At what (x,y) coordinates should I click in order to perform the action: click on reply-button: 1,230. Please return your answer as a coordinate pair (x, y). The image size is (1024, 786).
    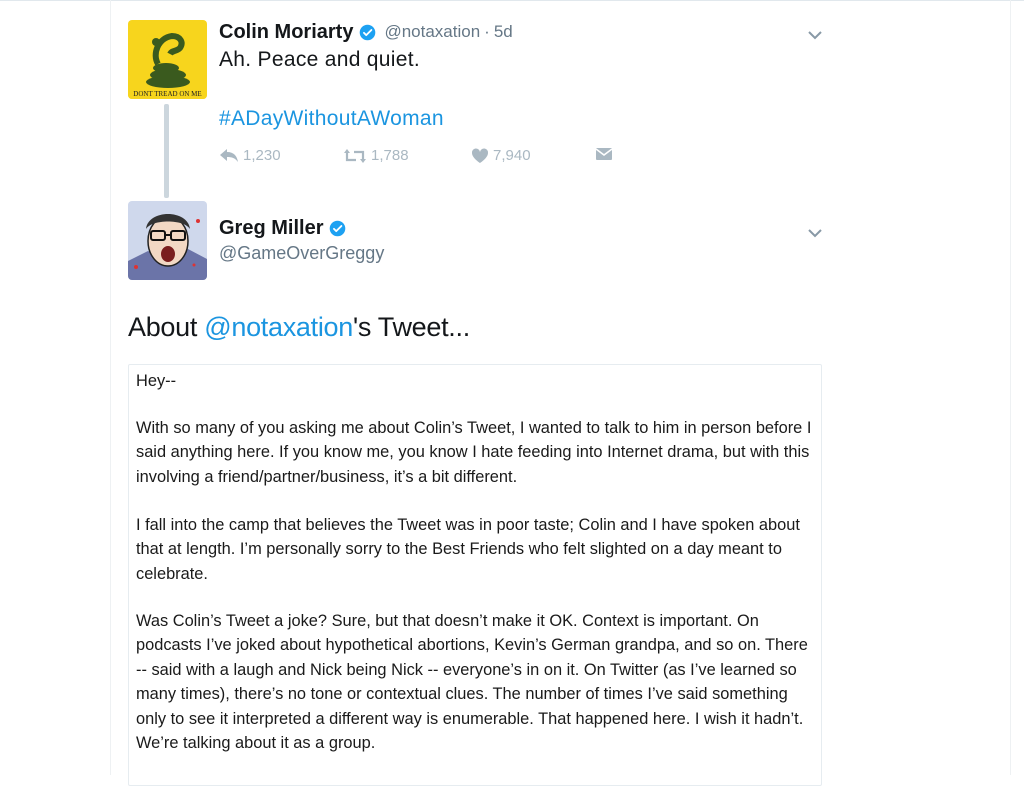
    Looking at the image, I should click on (250, 155).